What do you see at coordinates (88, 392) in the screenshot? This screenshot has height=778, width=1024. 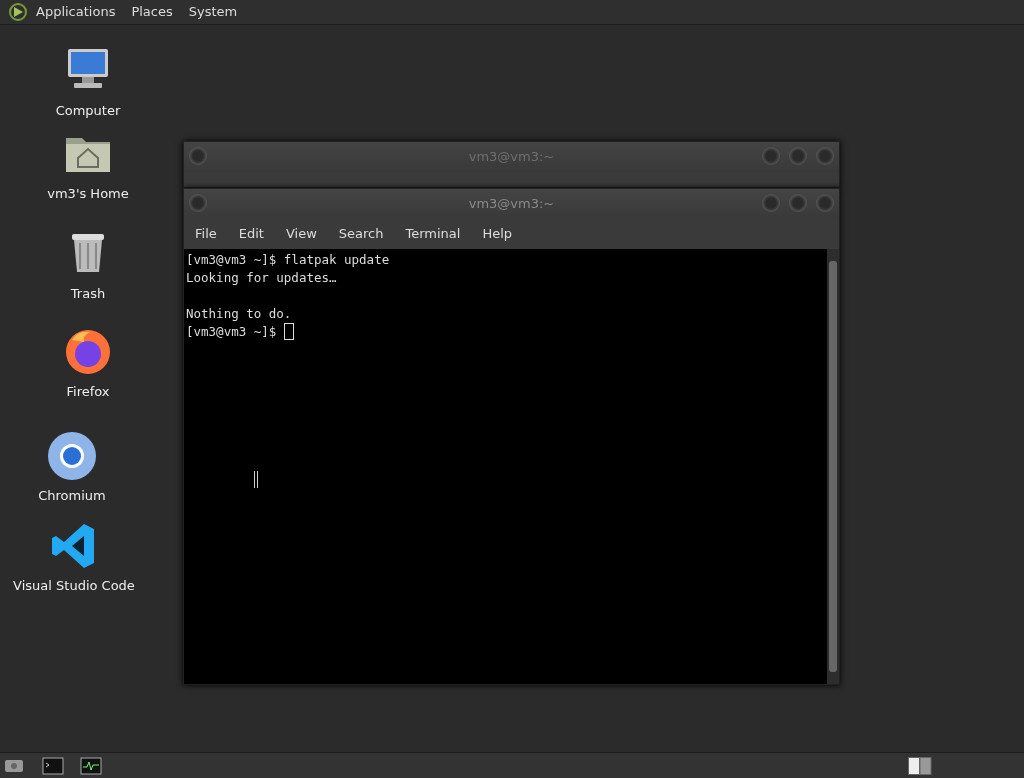 I see `desktop-icon-label: Firefox` at bounding box center [88, 392].